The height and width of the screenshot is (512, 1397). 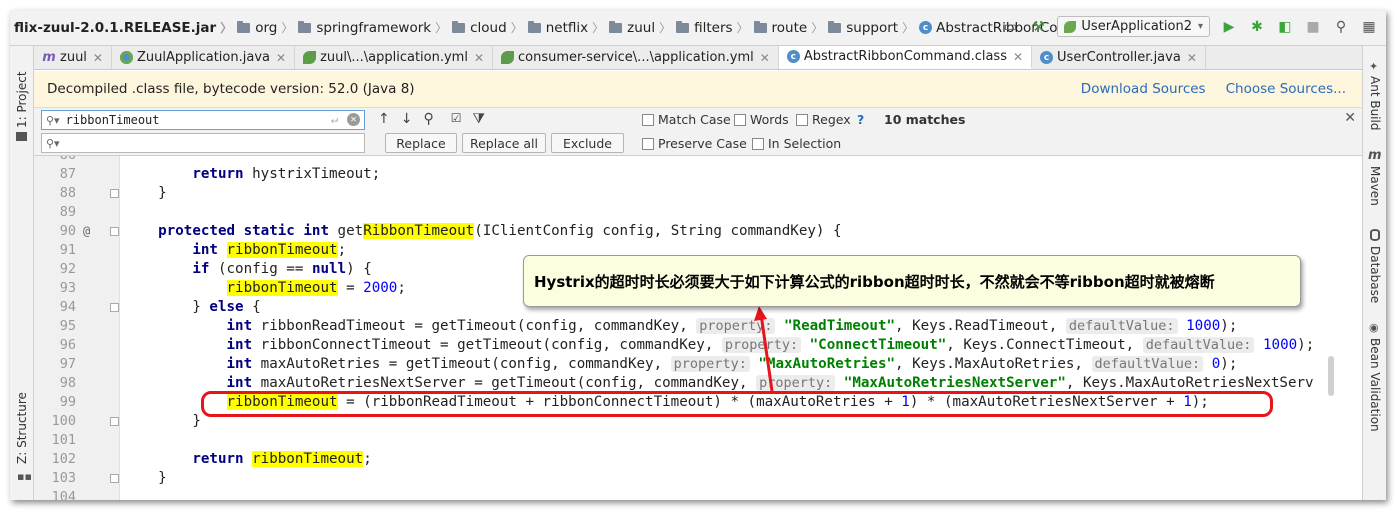 I want to click on code-line: 101, so click(x=698, y=440).